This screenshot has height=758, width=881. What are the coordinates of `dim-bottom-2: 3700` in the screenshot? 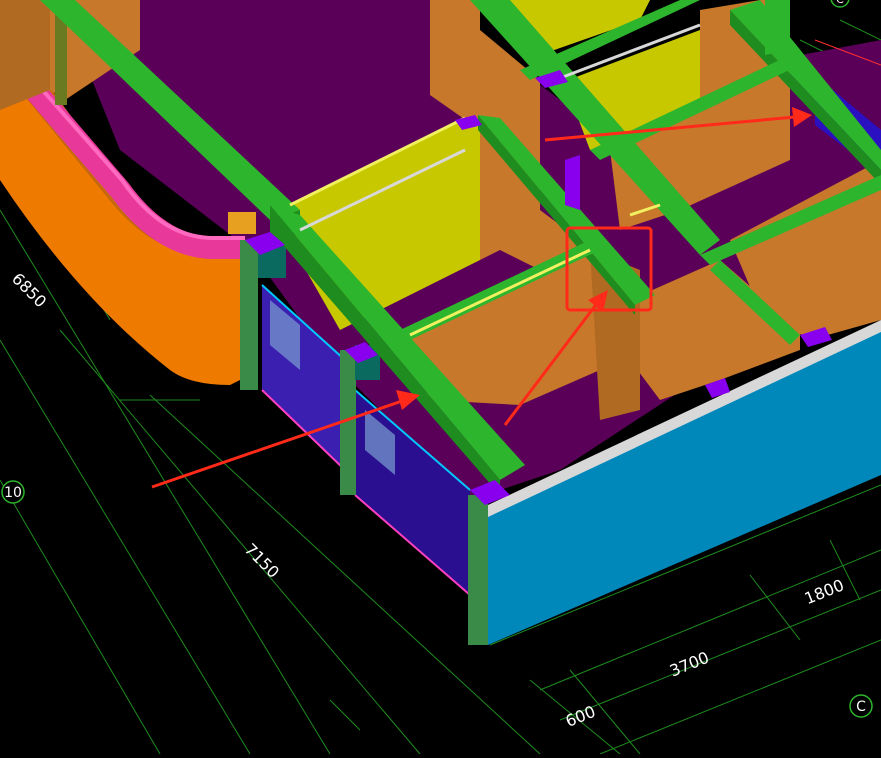 It's located at (689, 664).